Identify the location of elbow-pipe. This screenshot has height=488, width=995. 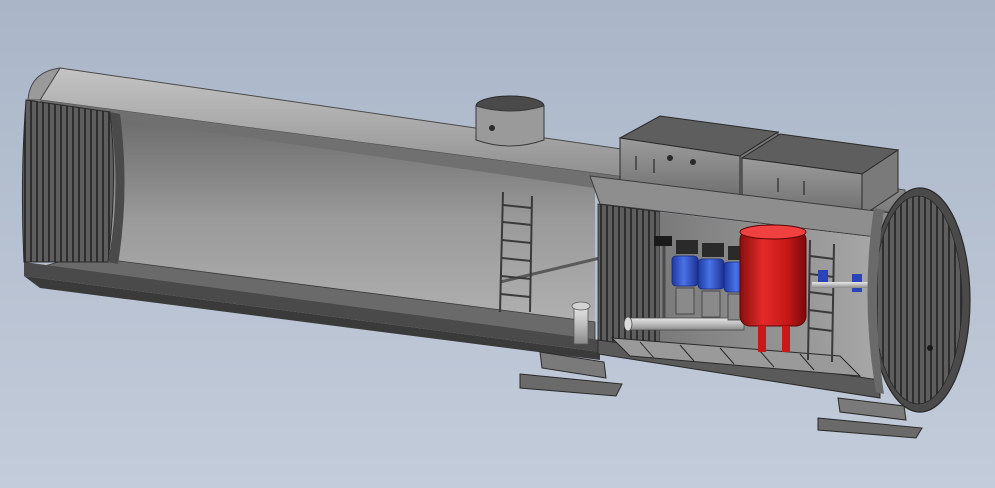
(581, 323).